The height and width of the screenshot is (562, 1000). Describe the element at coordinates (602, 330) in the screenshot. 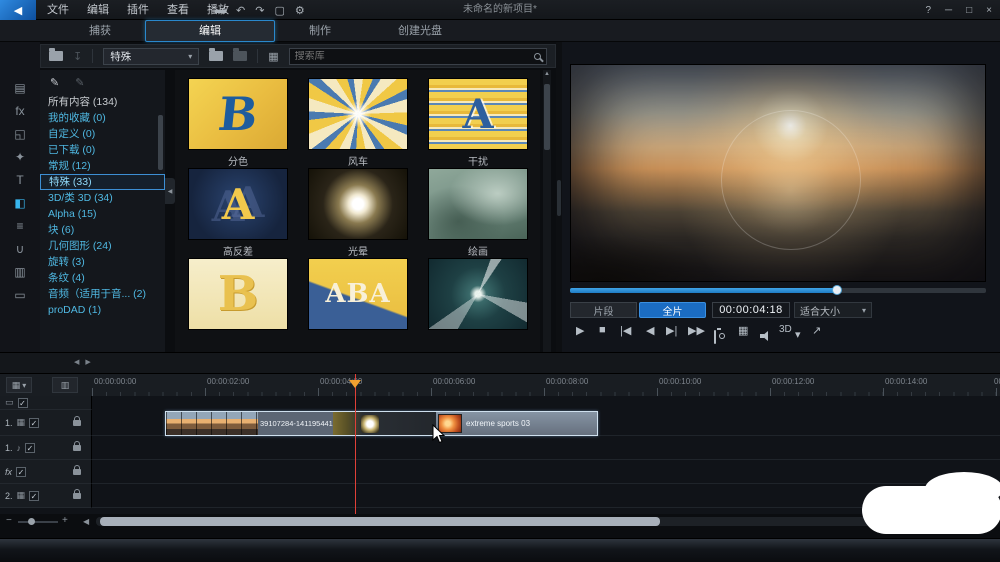

I see `stop-button: ■` at that location.